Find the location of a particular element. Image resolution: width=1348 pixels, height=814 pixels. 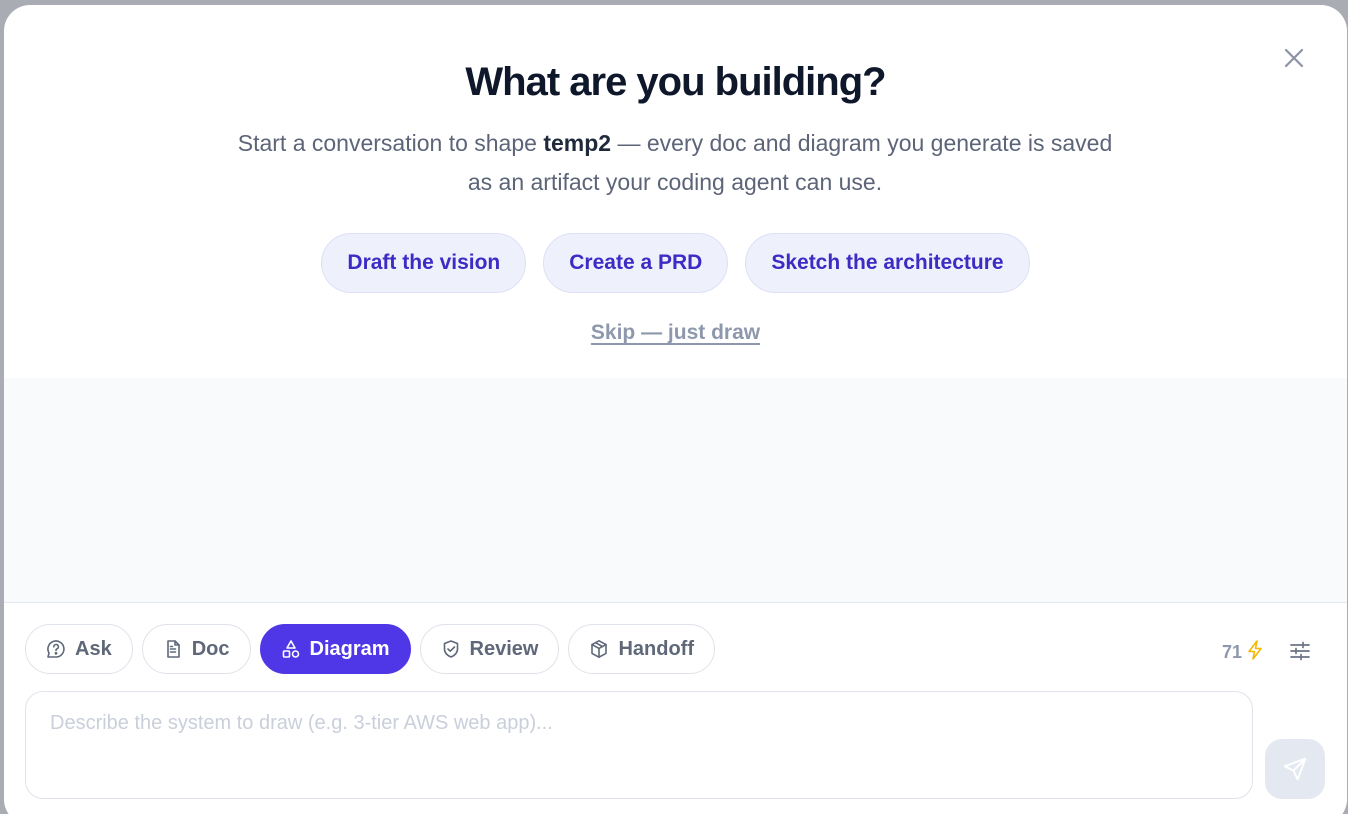

send-button is located at coordinates (1295, 769).